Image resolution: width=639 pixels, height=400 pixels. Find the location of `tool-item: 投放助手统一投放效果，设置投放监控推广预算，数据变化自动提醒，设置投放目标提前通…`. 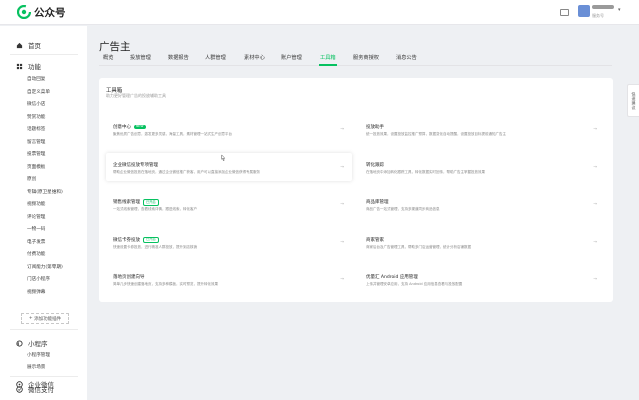

tool-item: 投放助手统一投放效果，设置投放监控推广预算，数据变化自动提醒，设置投放目标提前通… is located at coordinates (482, 129).